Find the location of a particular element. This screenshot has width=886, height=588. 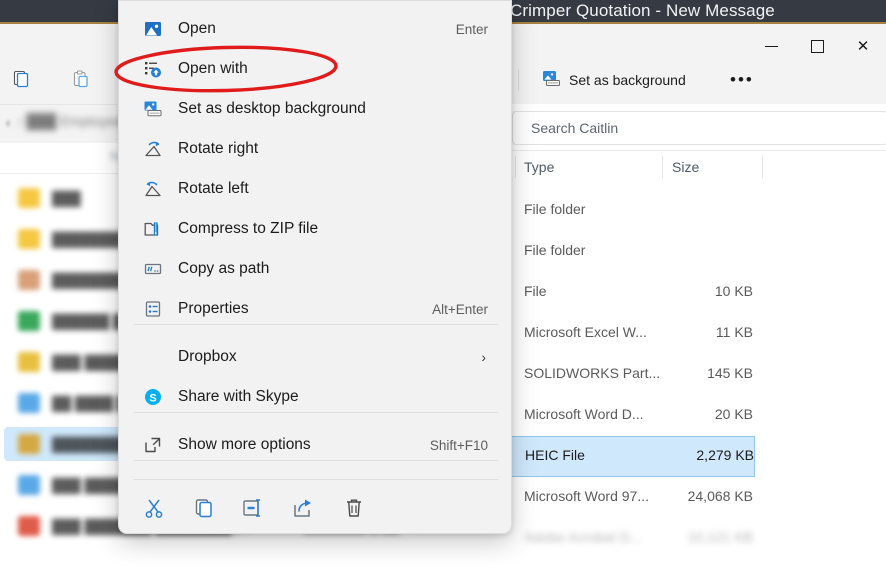

show-more-options-icon is located at coordinates (153, 445).